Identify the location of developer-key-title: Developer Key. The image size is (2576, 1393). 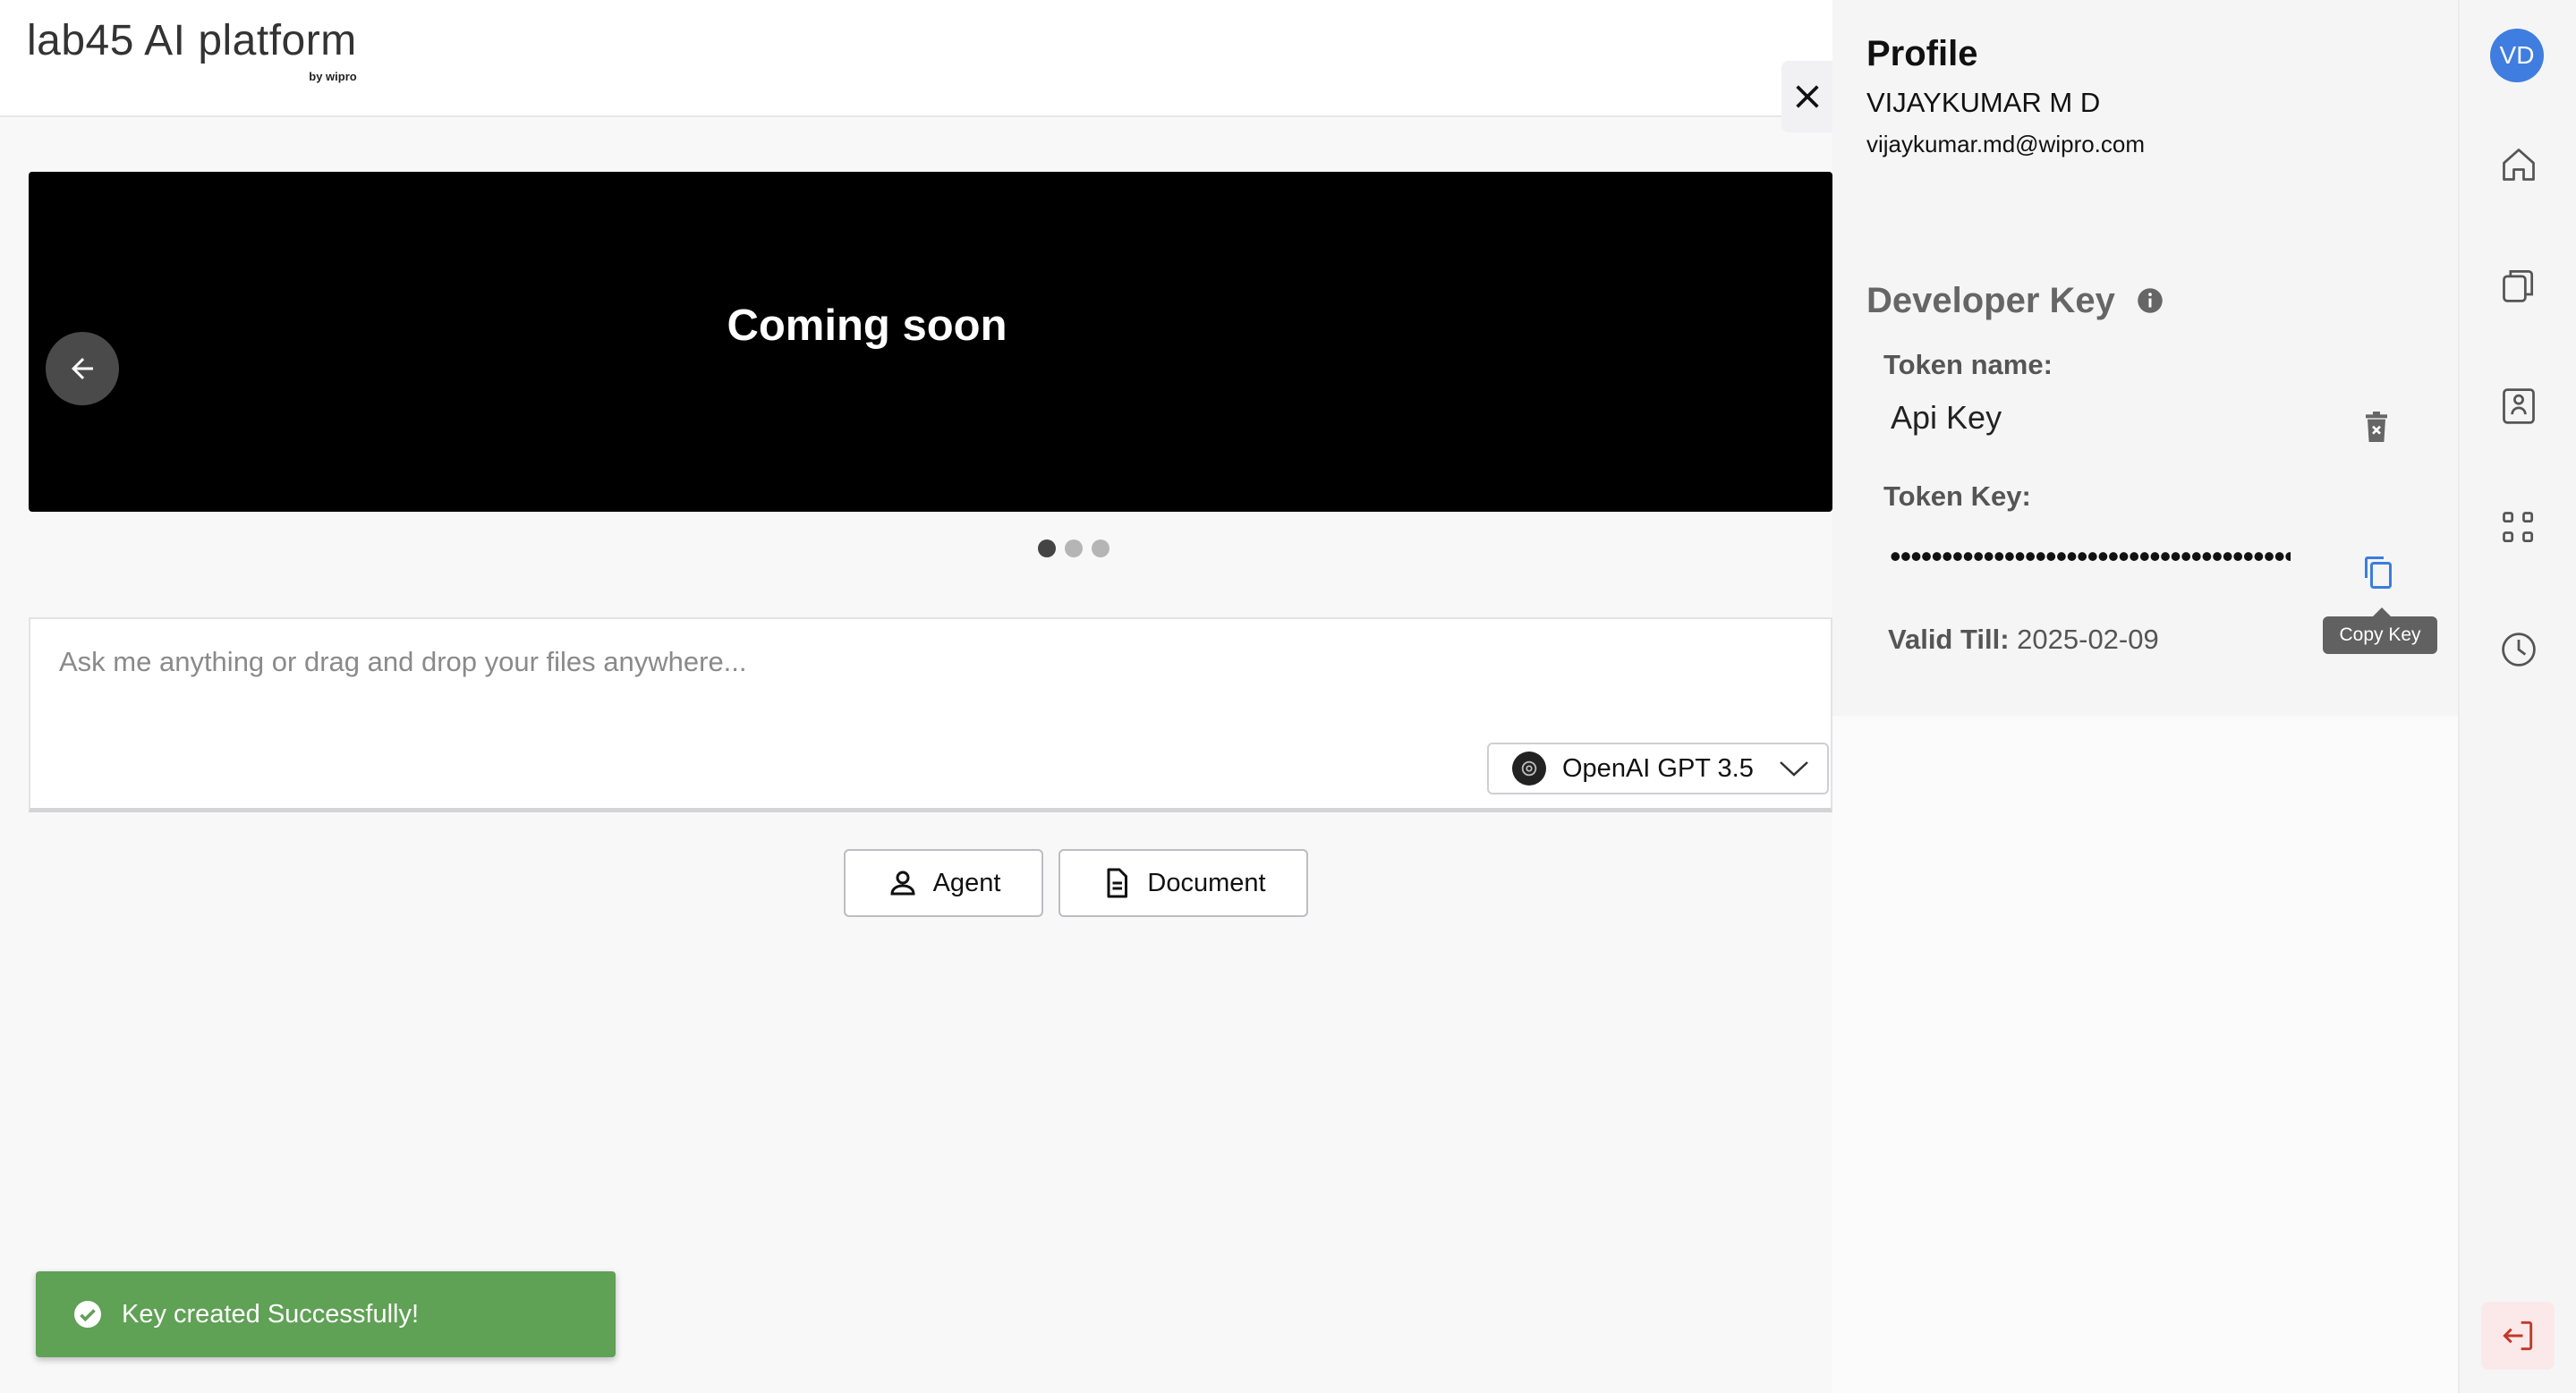
(1991, 300).